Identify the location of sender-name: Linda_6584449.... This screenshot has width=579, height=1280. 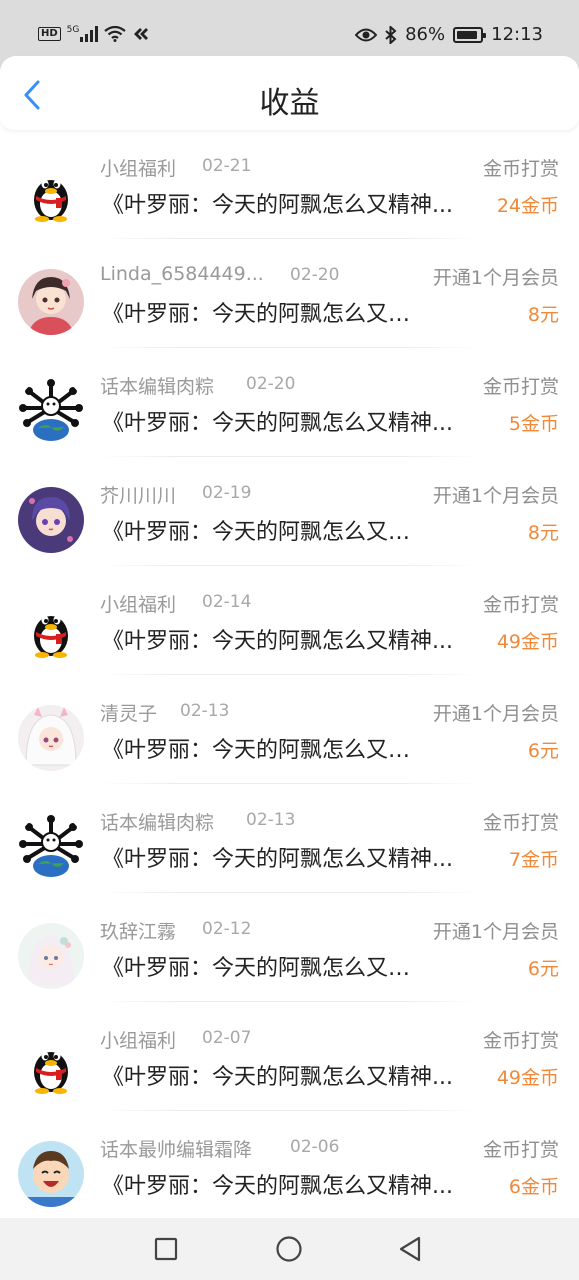
(182, 274).